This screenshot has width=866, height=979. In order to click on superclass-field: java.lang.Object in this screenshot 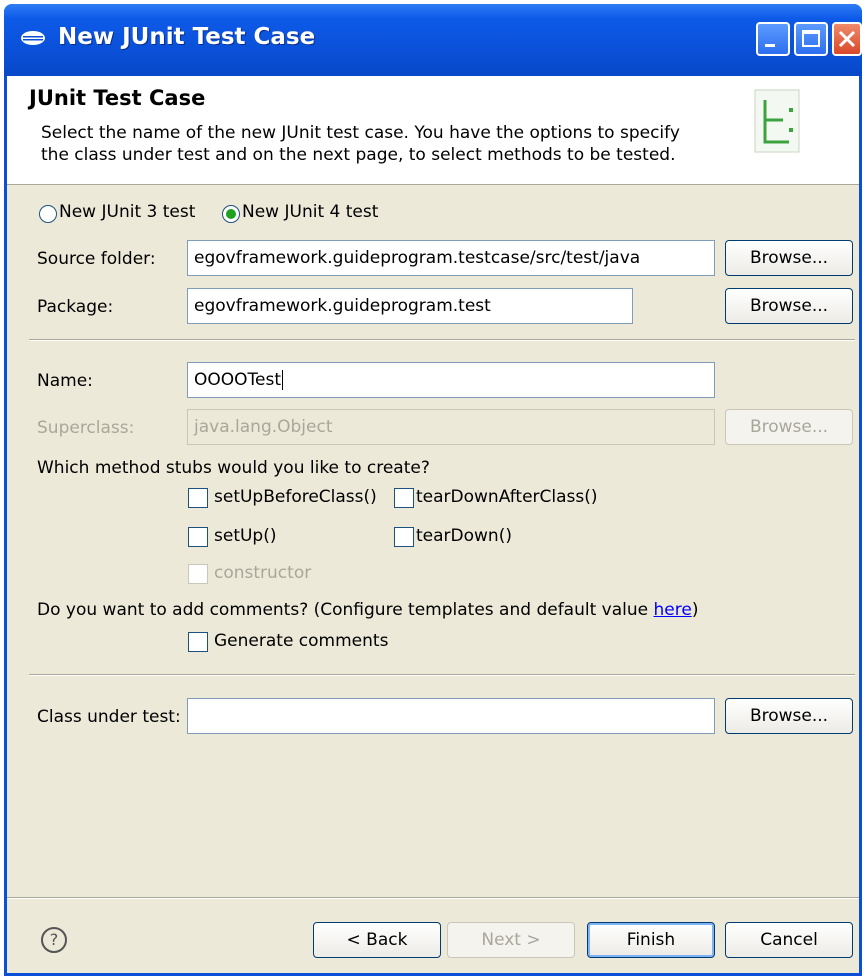, I will do `click(451, 427)`.